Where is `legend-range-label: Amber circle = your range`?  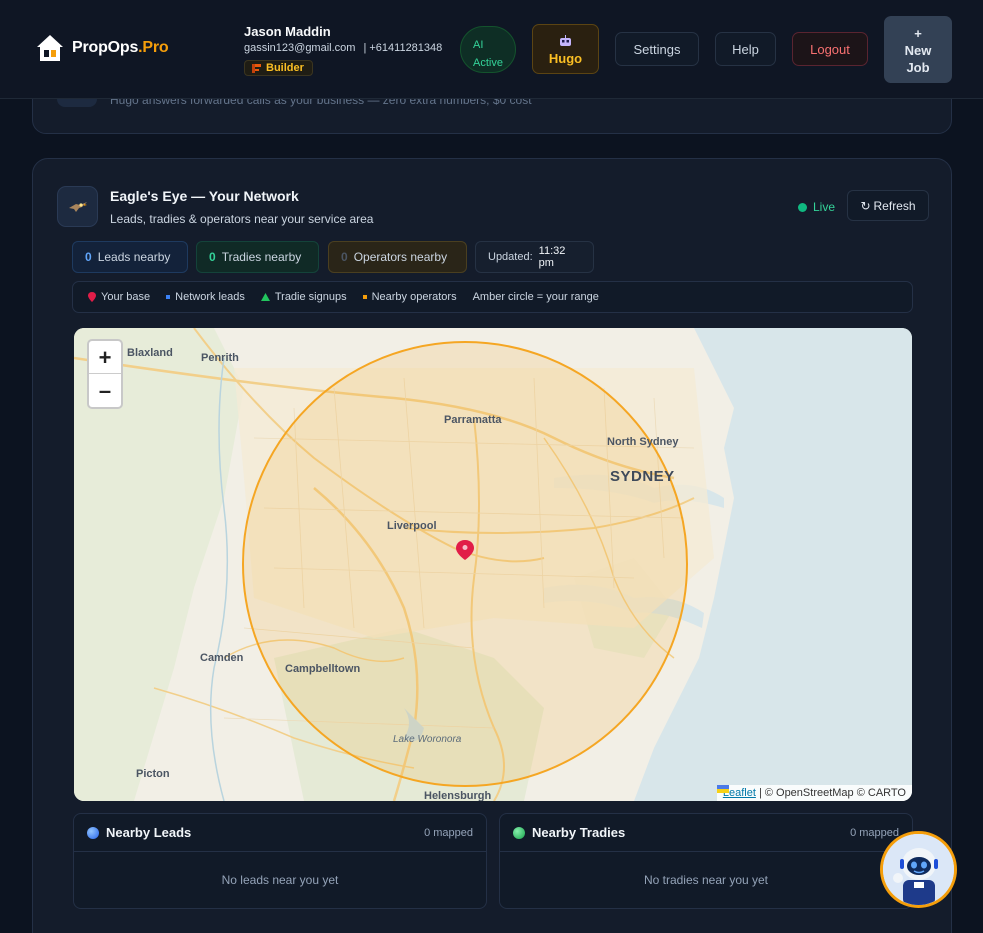 legend-range-label: Amber circle = your range is located at coordinates (535, 297).